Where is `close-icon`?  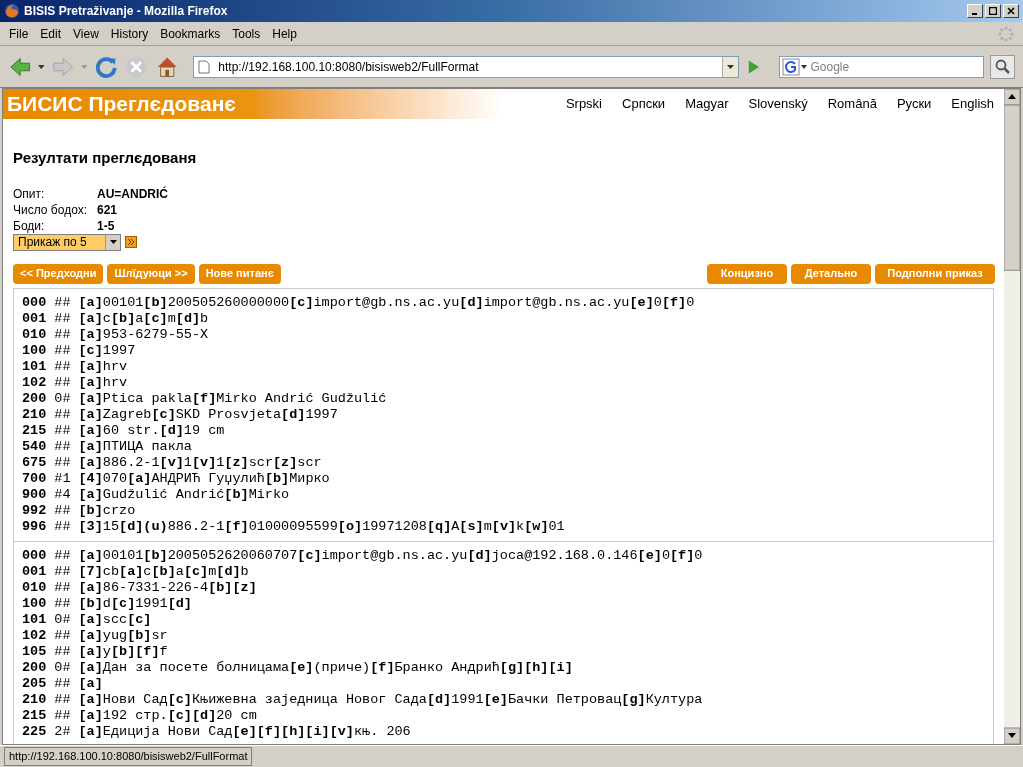 close-icon is located at coordinates (1011, 11).